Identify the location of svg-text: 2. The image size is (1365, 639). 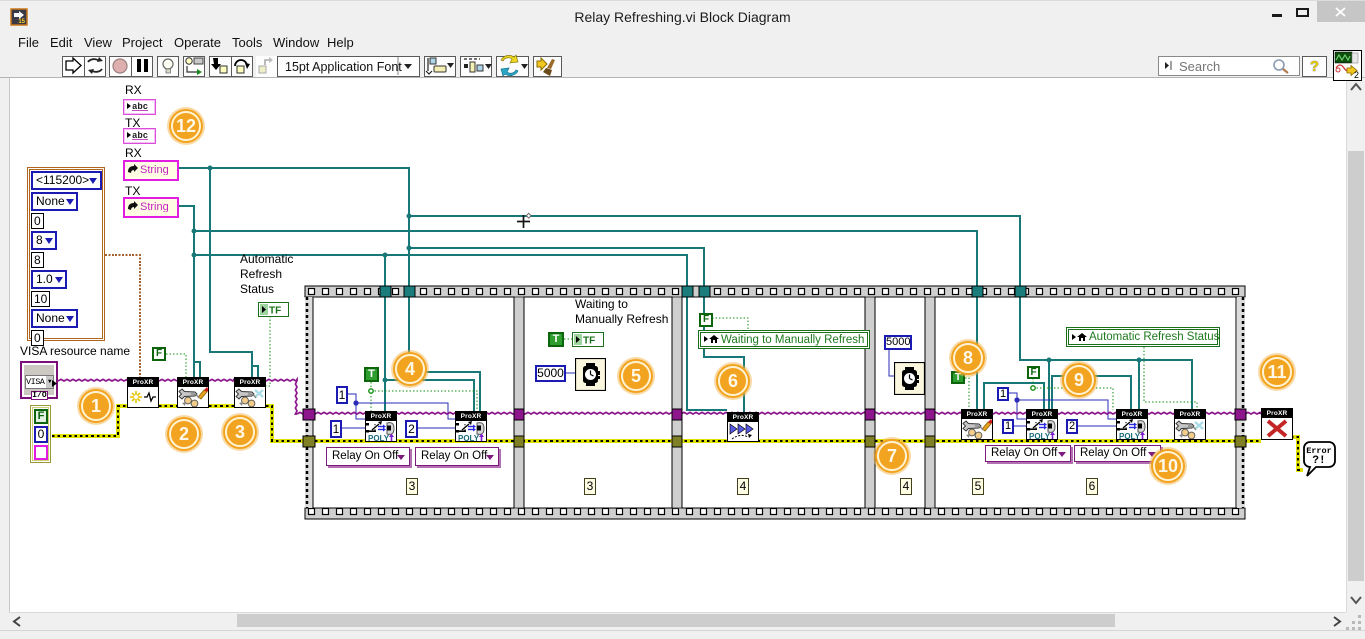
(1356, 75).